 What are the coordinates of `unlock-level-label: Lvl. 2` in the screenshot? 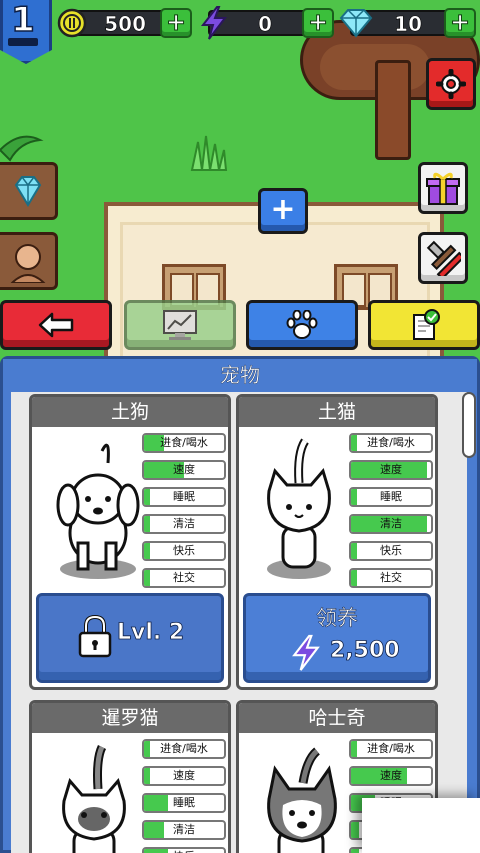 It's located at (151, 633).